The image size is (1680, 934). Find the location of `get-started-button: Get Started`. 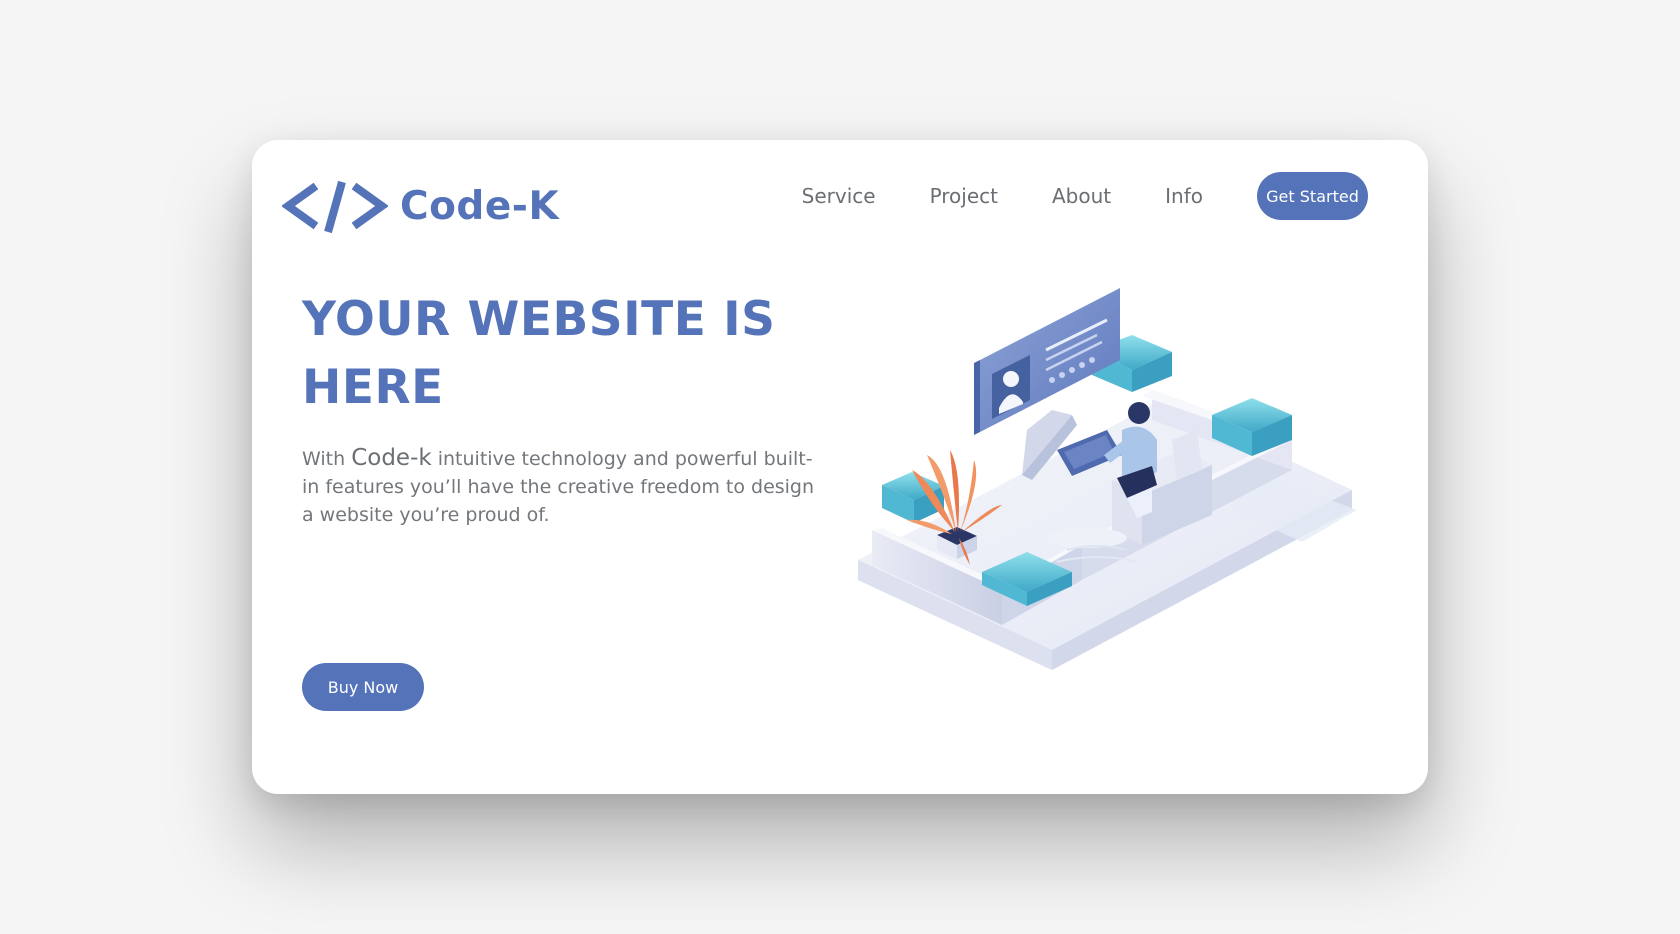

get-started-button: Get Started is located at coordinates (1312, 196).